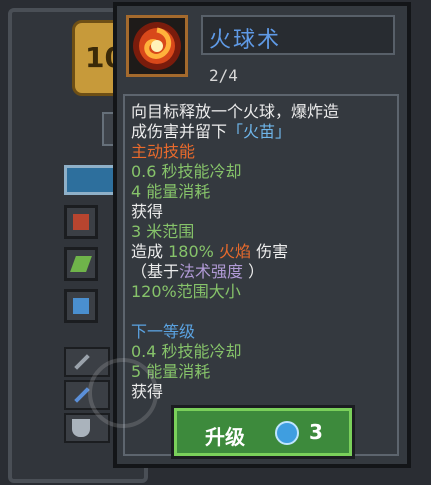  Describe the element at coordinates (186, 351) in the screenshot. I see `next-cooldown-stat: 0.4 秒技能冷却` at that location.